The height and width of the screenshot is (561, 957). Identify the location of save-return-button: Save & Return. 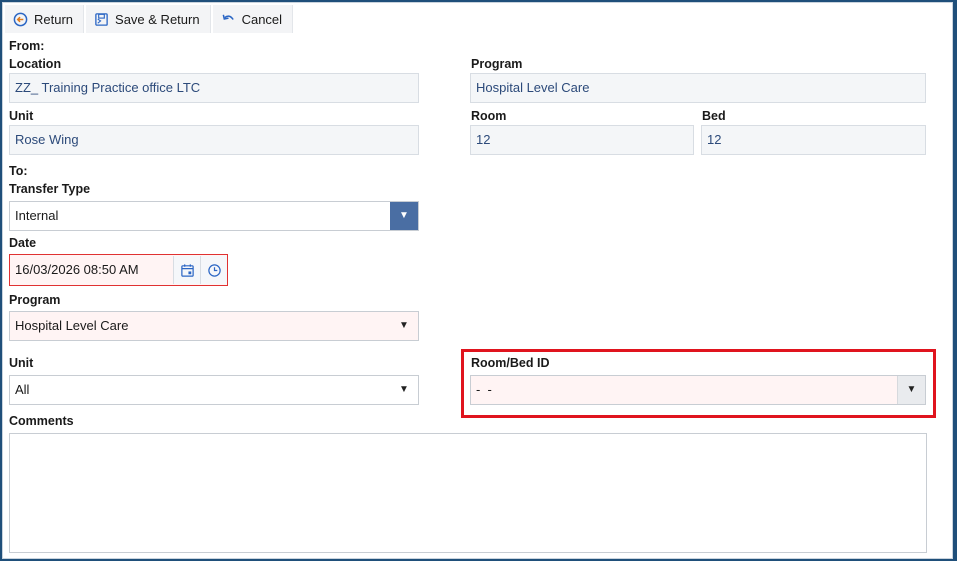
(148, 19).